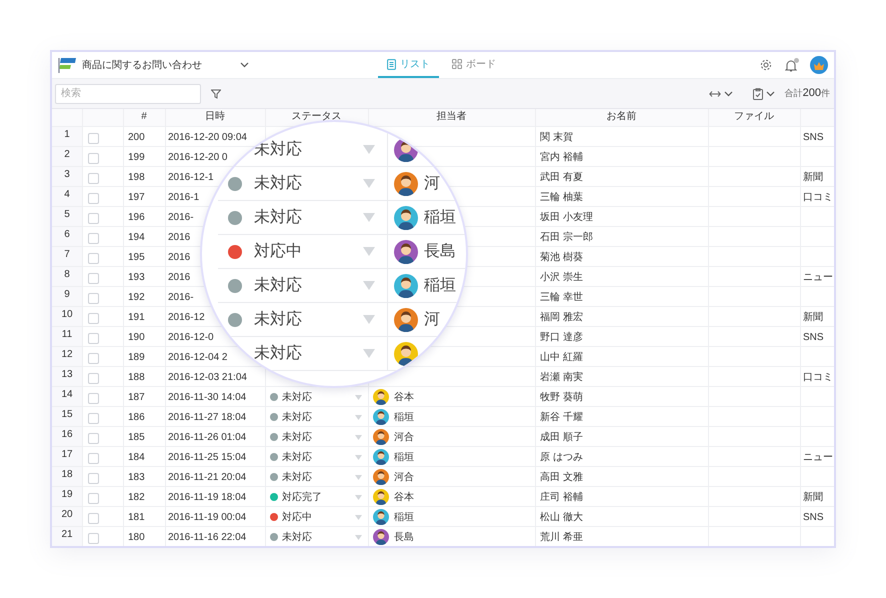 Image resolution: width=886 pixels, height=598 pixels. I want to click on customer-name: 庄司 裕輔, so click(561, 497).